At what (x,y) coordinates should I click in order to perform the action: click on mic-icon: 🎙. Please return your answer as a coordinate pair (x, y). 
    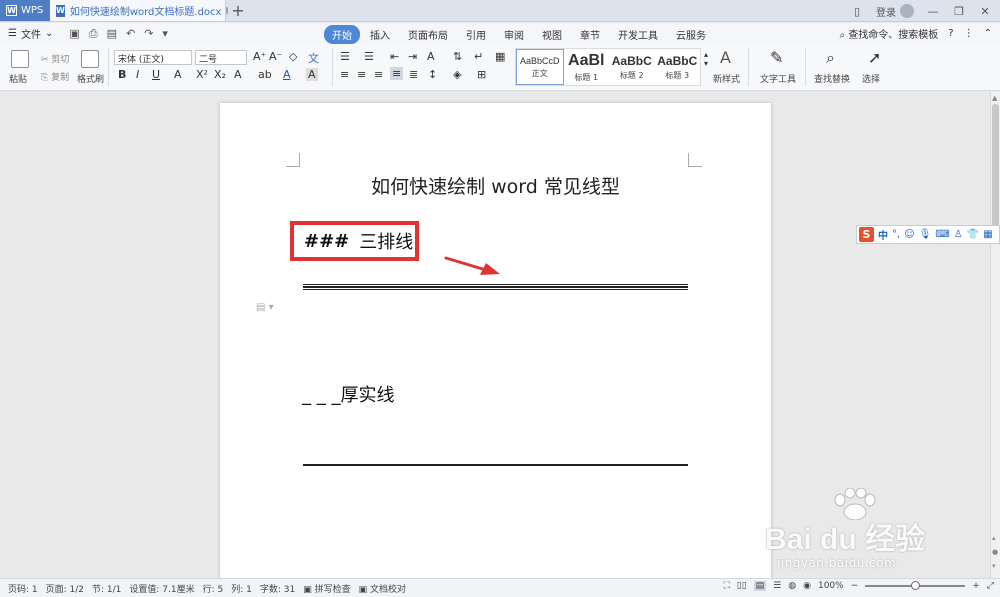
    Looking at the image, I should click on (925, 234).